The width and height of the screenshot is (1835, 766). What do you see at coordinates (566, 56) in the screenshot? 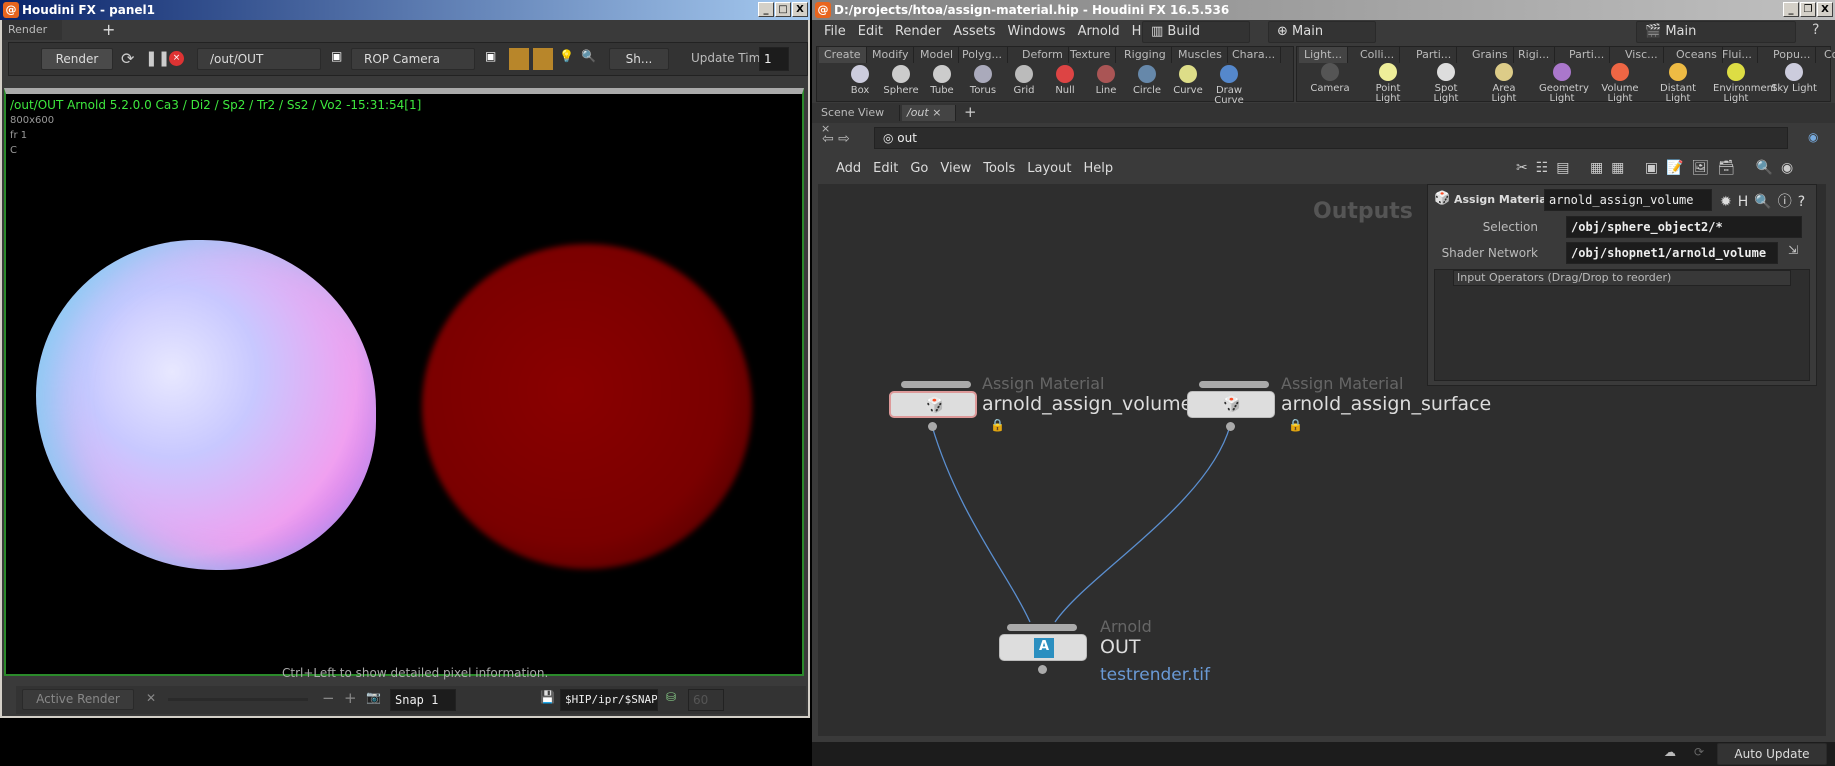
I see `lightbulb-icon: 💡` at bounding box center [566, 56].